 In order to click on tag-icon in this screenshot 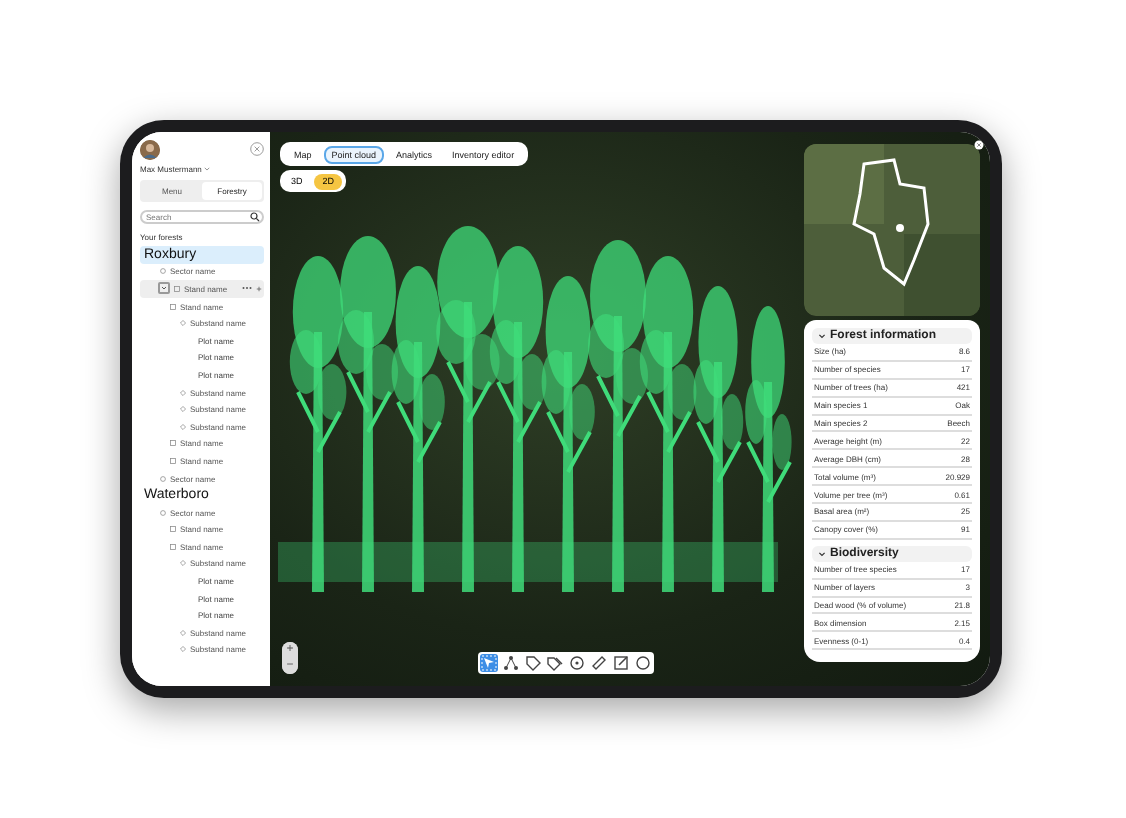, I will do `click(533, 663)`.